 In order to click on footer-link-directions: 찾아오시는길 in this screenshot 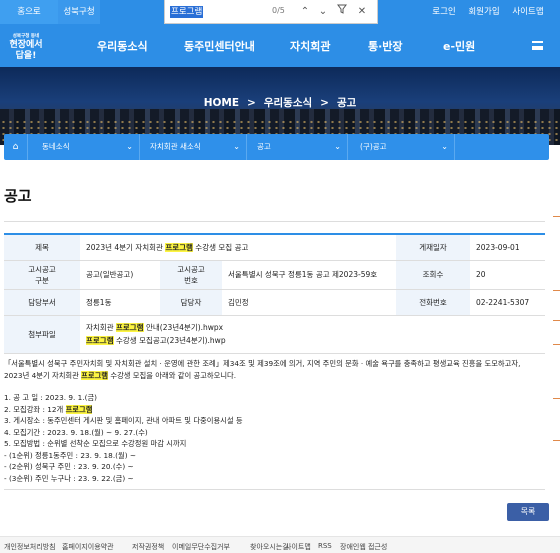, I will do `click(269, 547)`.